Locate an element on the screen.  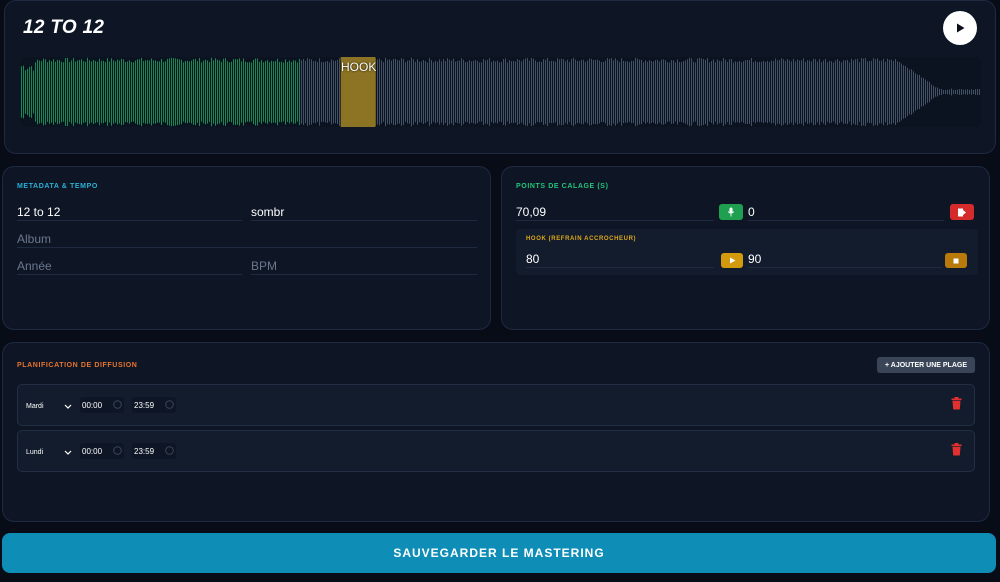
genre-field is located at coordinates (364, 212).